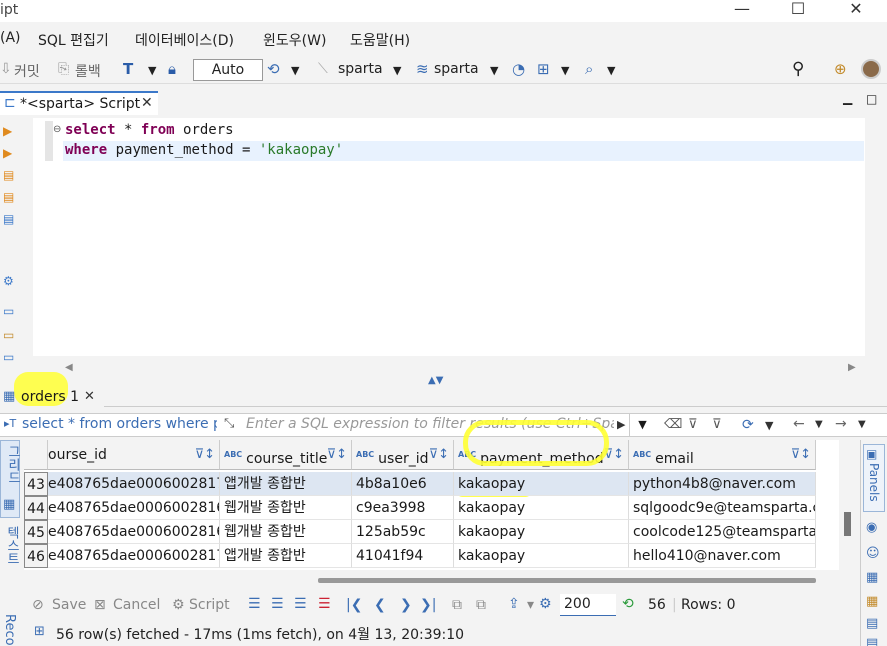 This screenshot has height=646, width=887. I want to click on lock-icon: 🔒︎, so click(172, 69).